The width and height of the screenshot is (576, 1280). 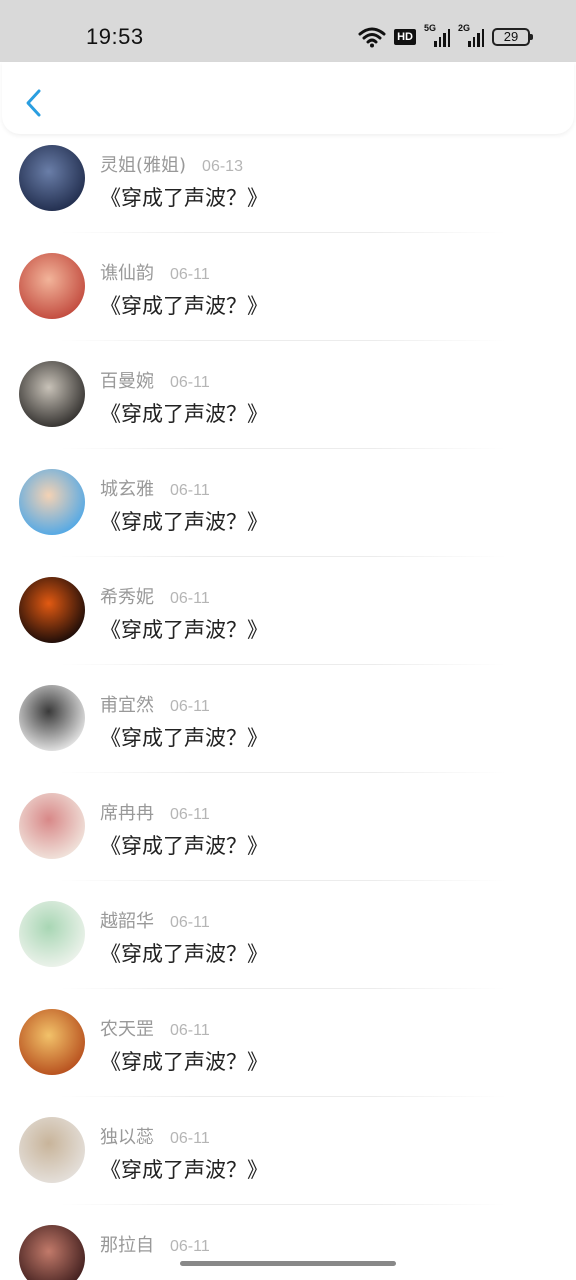 I want to click on commenter-name: 越韶华, so click(x=127, y=920).